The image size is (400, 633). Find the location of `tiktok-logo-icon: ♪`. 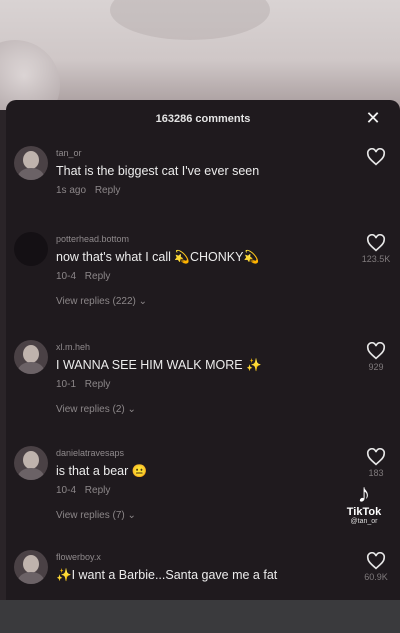

tiktok-logo-icon: ♪ is located at coordinates (364, 493).